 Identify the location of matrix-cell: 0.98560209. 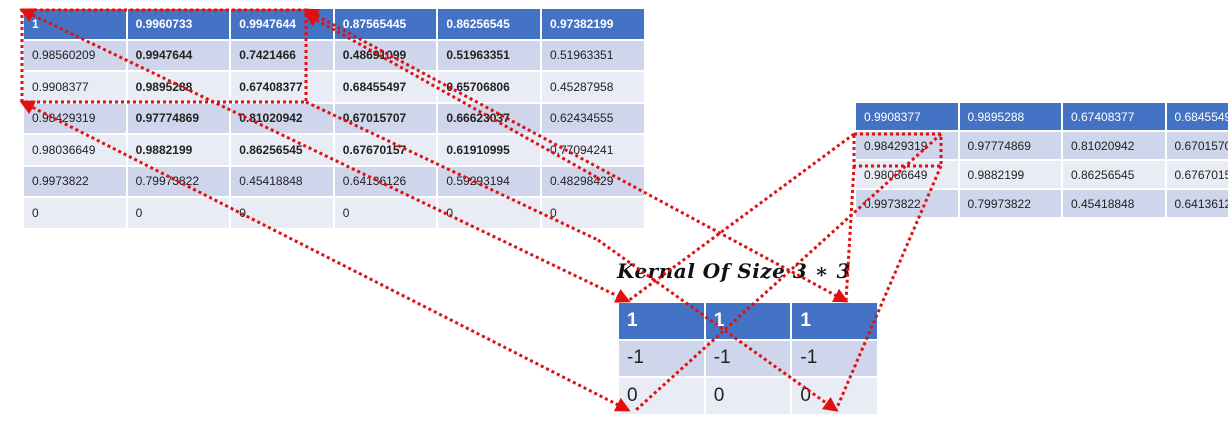
(75, 55).